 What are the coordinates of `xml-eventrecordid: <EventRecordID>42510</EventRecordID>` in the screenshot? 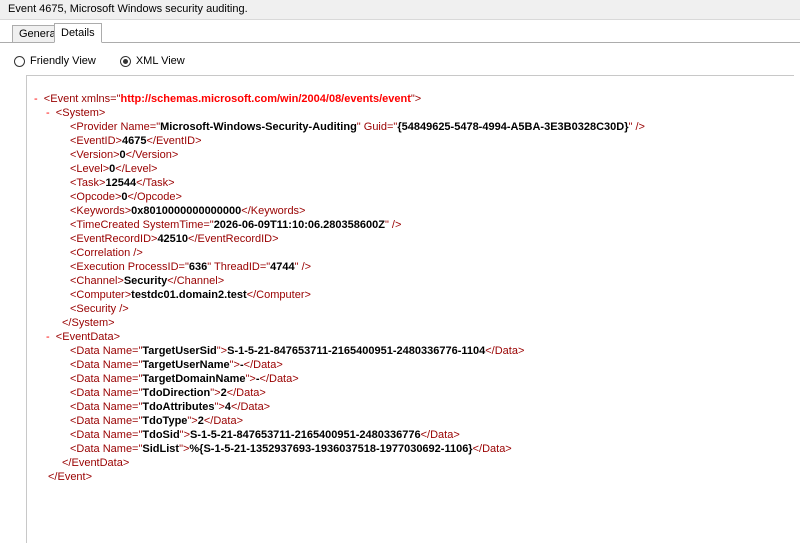 It's located at (174, 239).